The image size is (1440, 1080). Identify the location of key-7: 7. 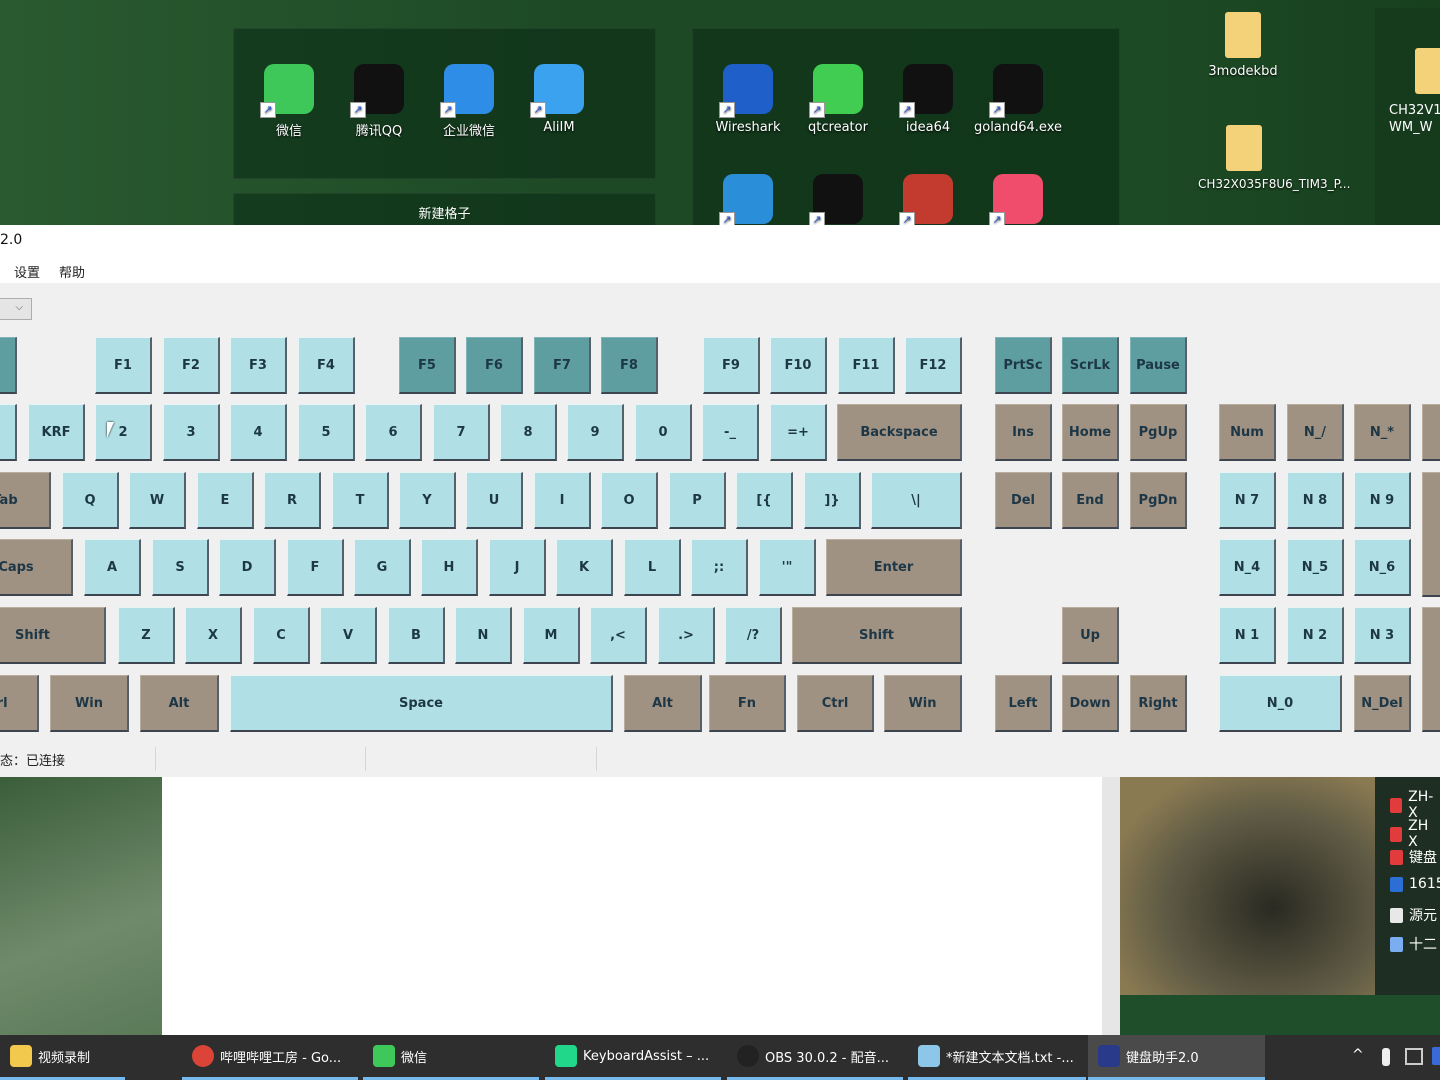
(461, 432).